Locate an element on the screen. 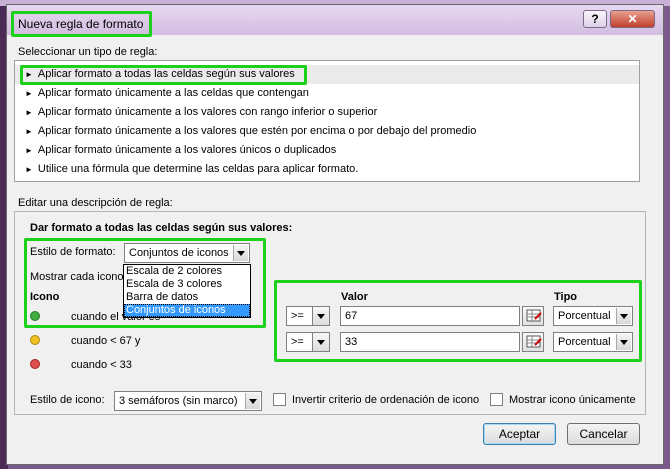 Image resolution: width=670 pixels, height=469 pixels. dropdown-option-selected: Conjuntos de iconos is located at coordinates (187, 310).